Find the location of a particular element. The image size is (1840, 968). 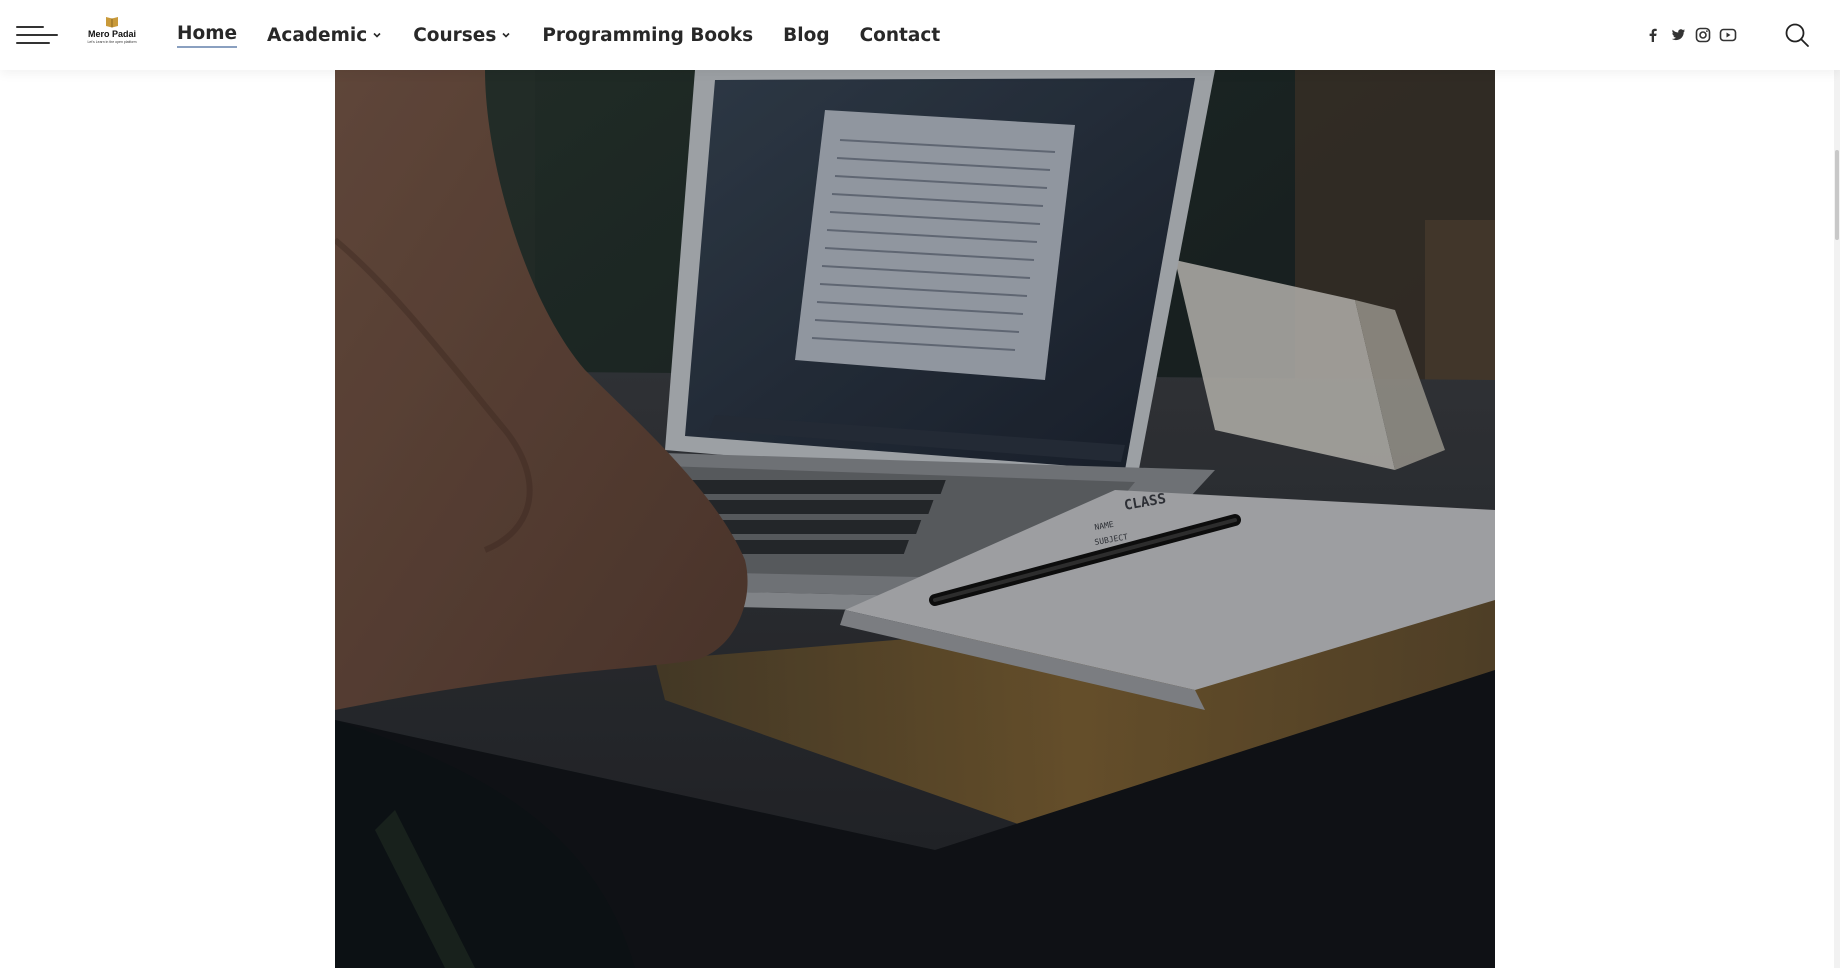

nav-home: Home is located at coordinates (207, 35).